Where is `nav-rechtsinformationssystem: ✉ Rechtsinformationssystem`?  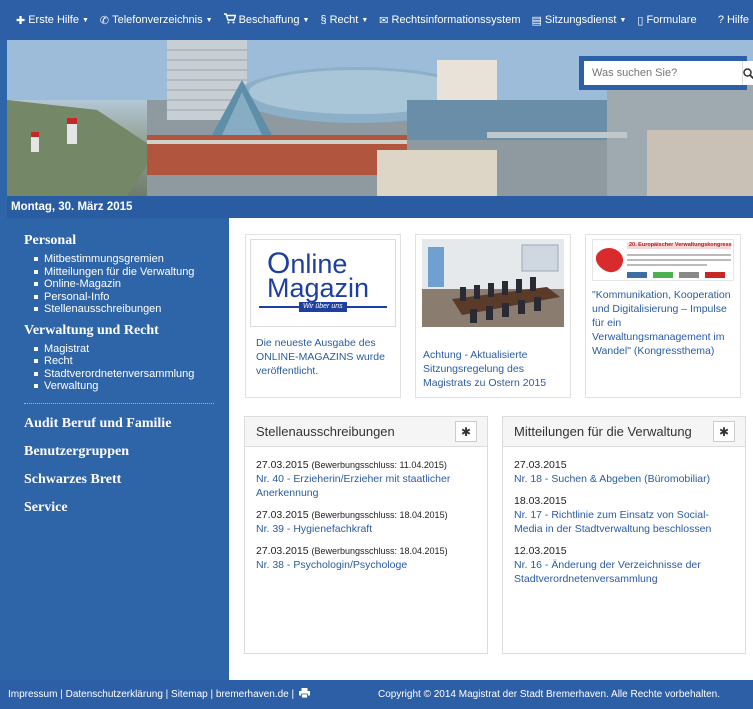 nav-rechtsinformationssystem: ✉ Rechtsinformationssystem is located at coordinates (449, 20).